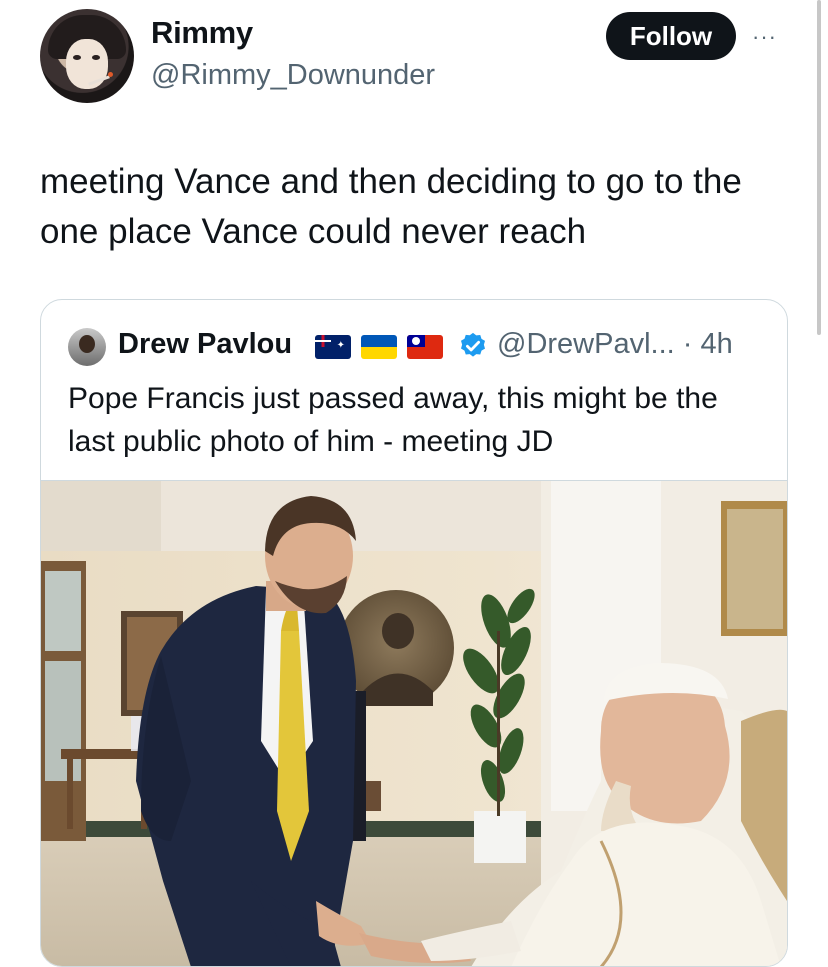  What do you see at coordinates (425, 347) in the screenshot?
I see `flag-taiwan-icon` at bounding box center [425, 347].